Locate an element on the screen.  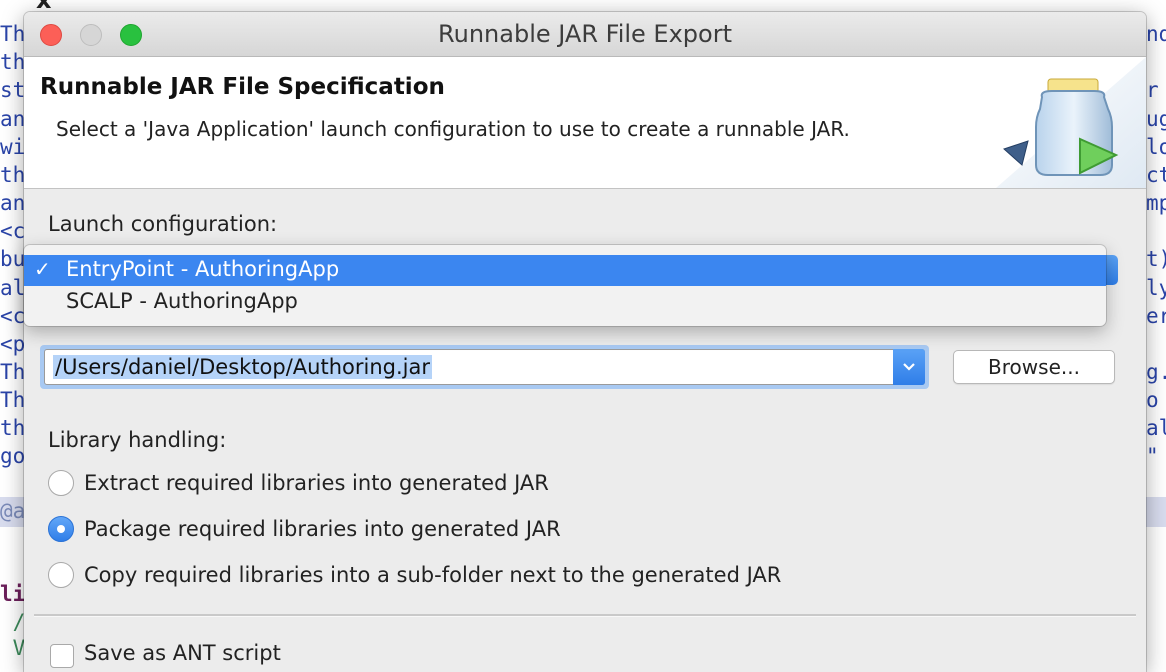
code-line: g. is located at coordinates (1156, 372).